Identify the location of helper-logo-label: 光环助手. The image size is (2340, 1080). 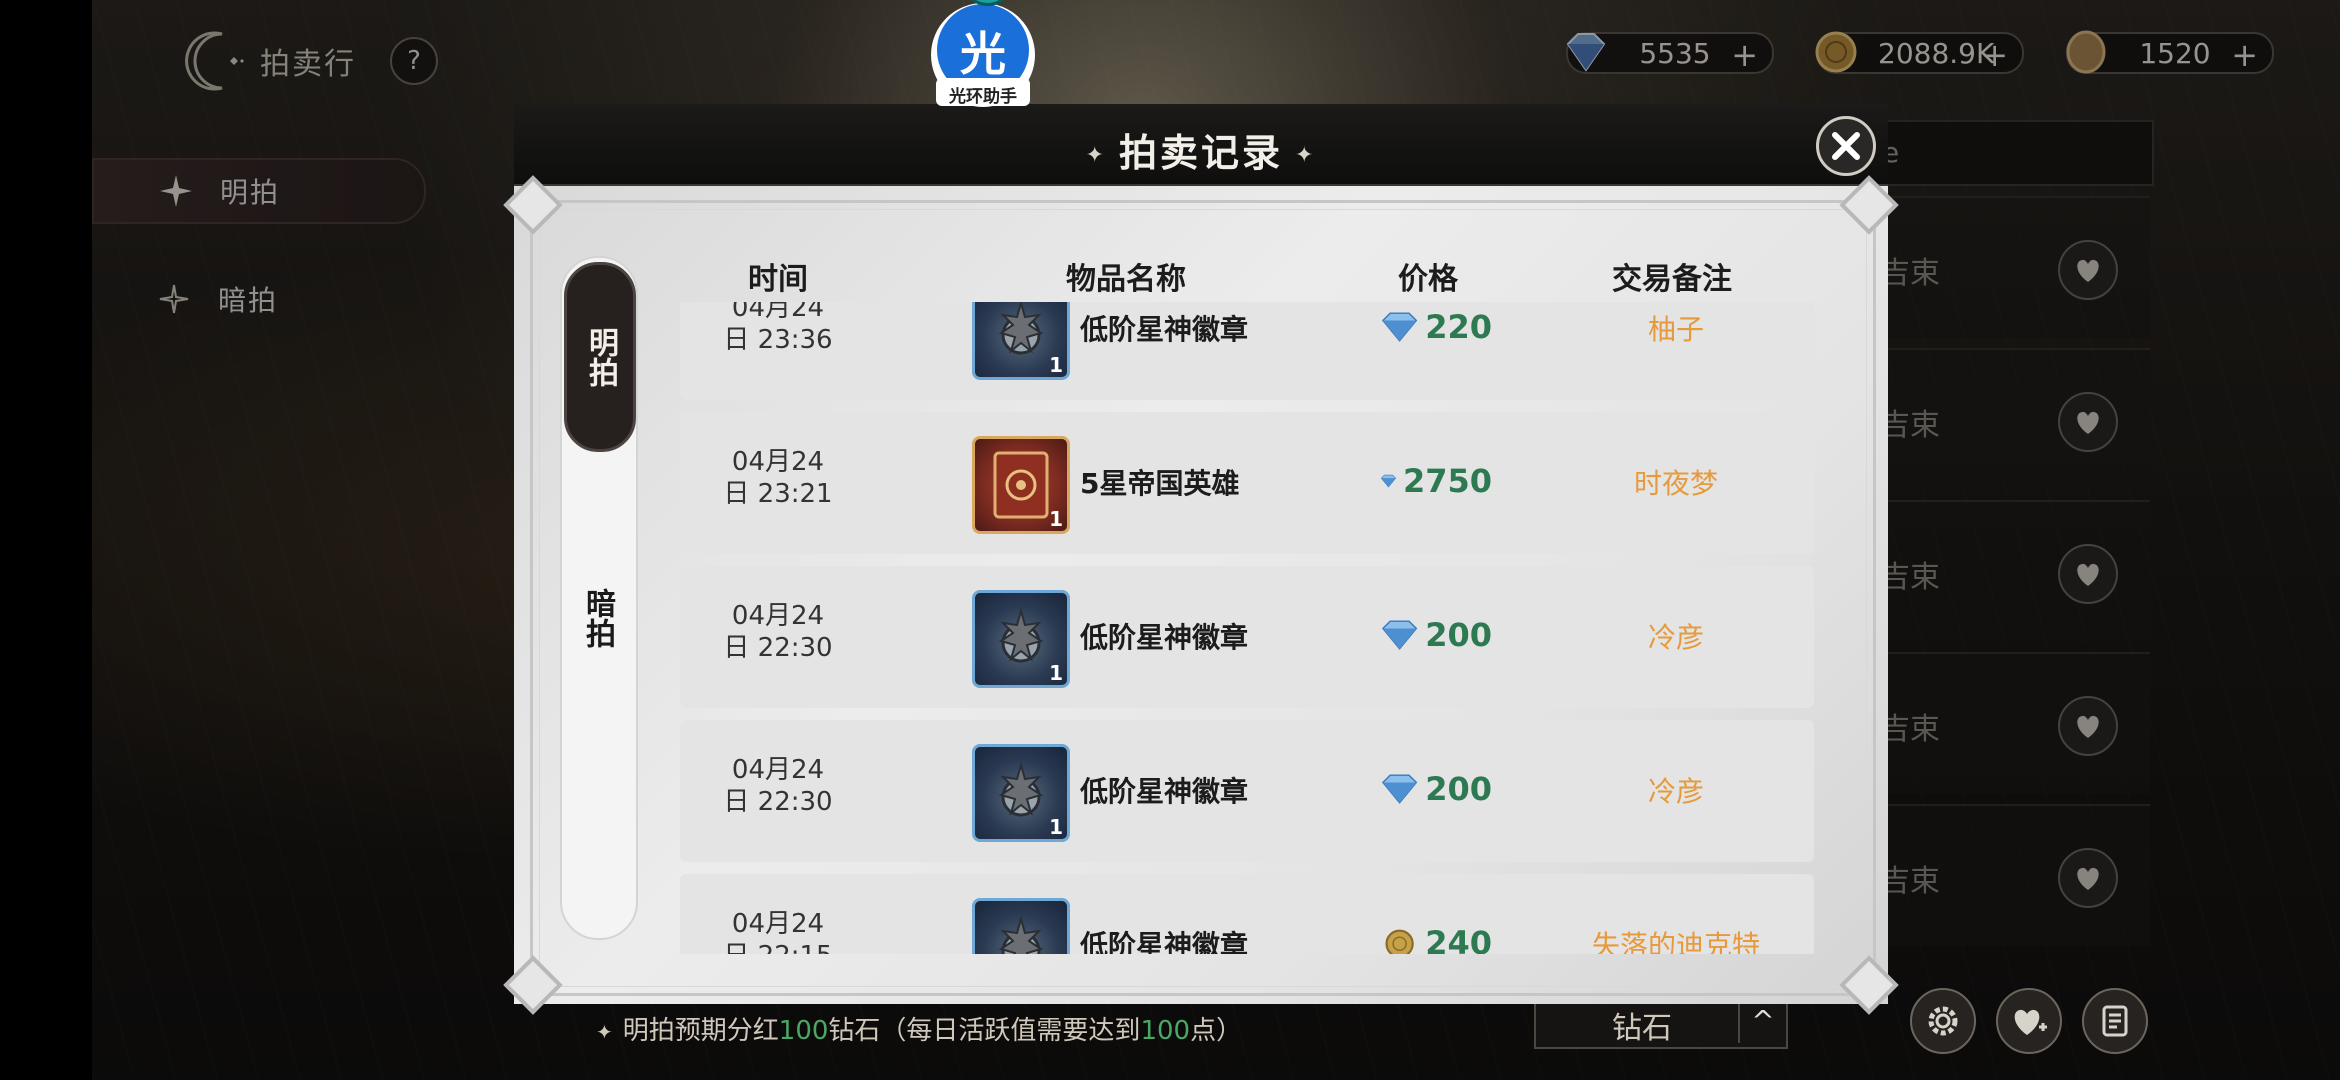
(983, 97).